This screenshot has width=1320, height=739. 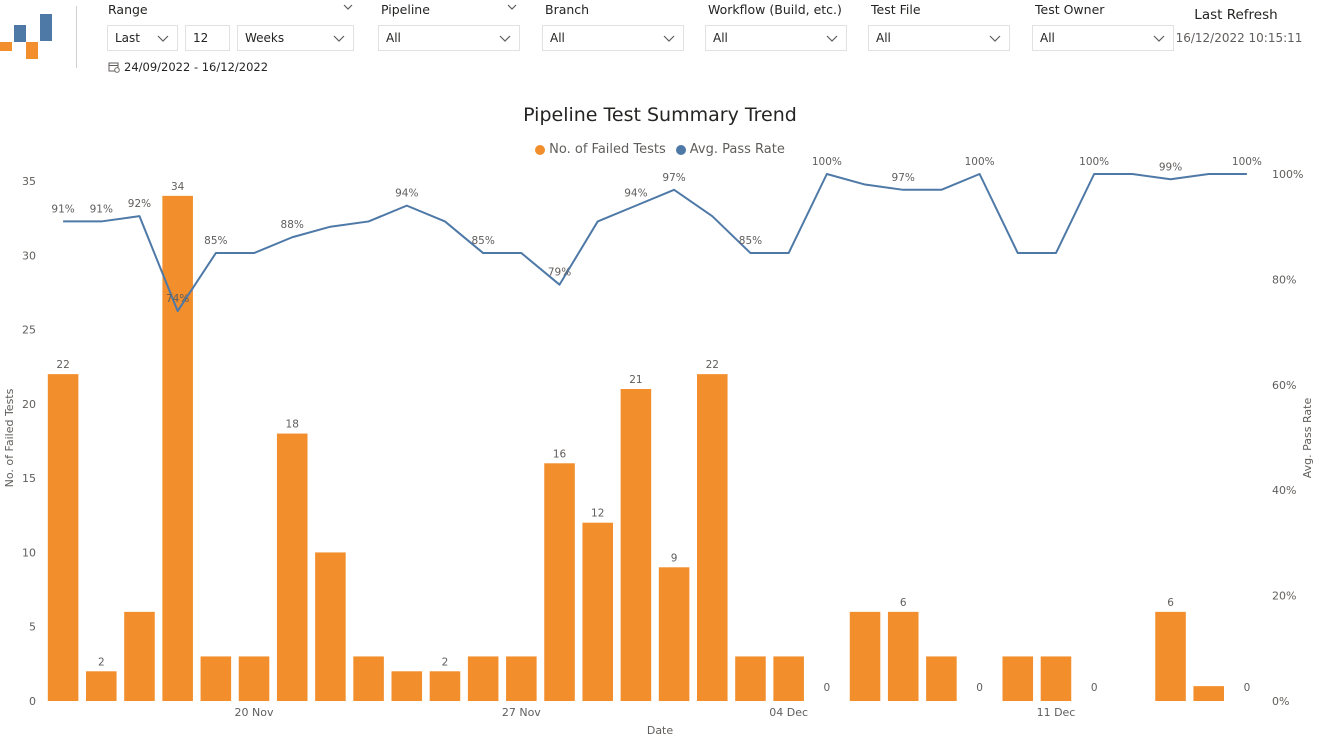 I want to click on bar-data-label: 34, so click(x=178, y=187).